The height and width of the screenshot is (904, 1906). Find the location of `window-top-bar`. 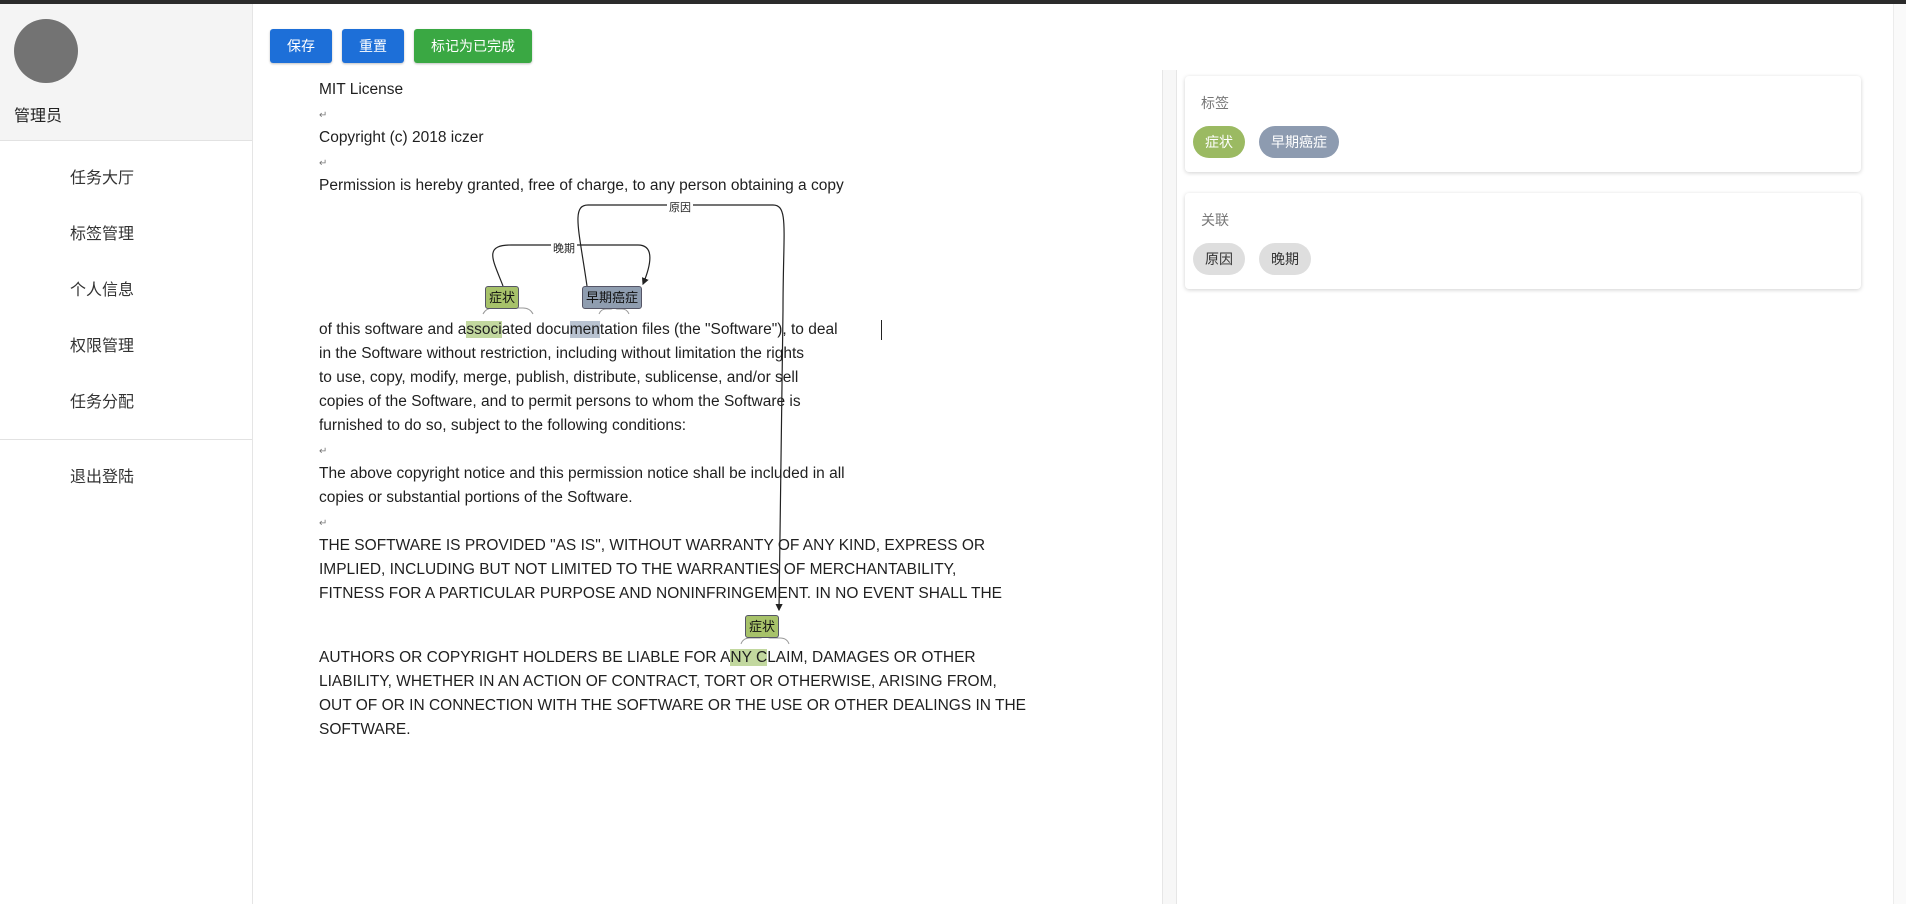

window-top-bar is located at coordinates (953, 2).